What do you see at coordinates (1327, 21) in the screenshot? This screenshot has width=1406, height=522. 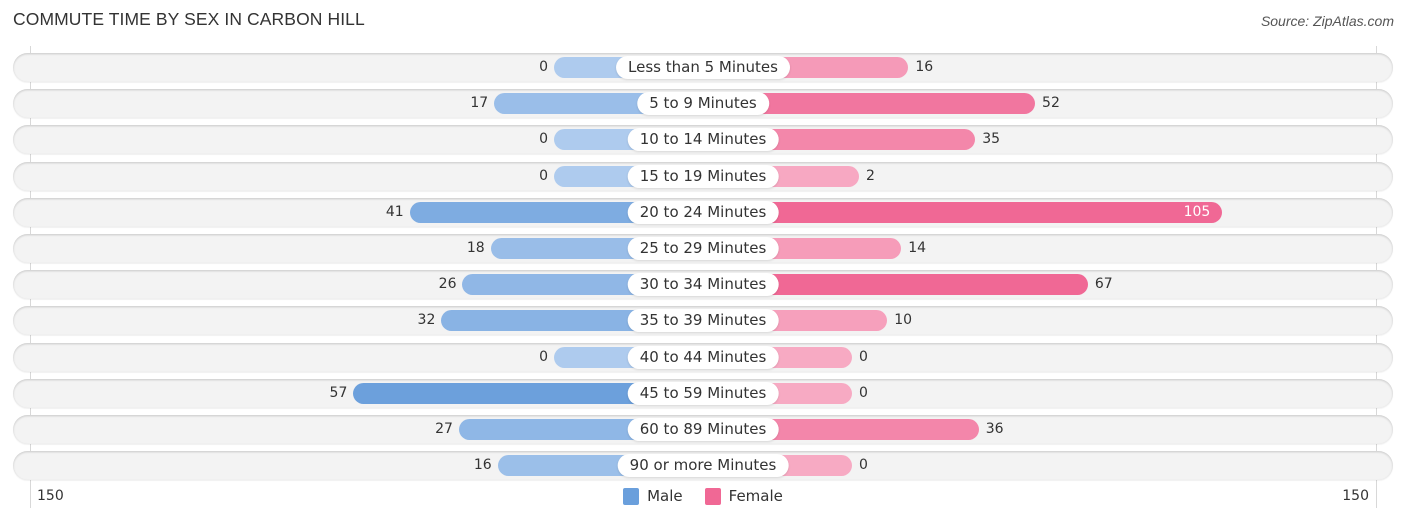 I see `source-label: Source: ZipAtlas.com` at bounding box center [1327, 21].